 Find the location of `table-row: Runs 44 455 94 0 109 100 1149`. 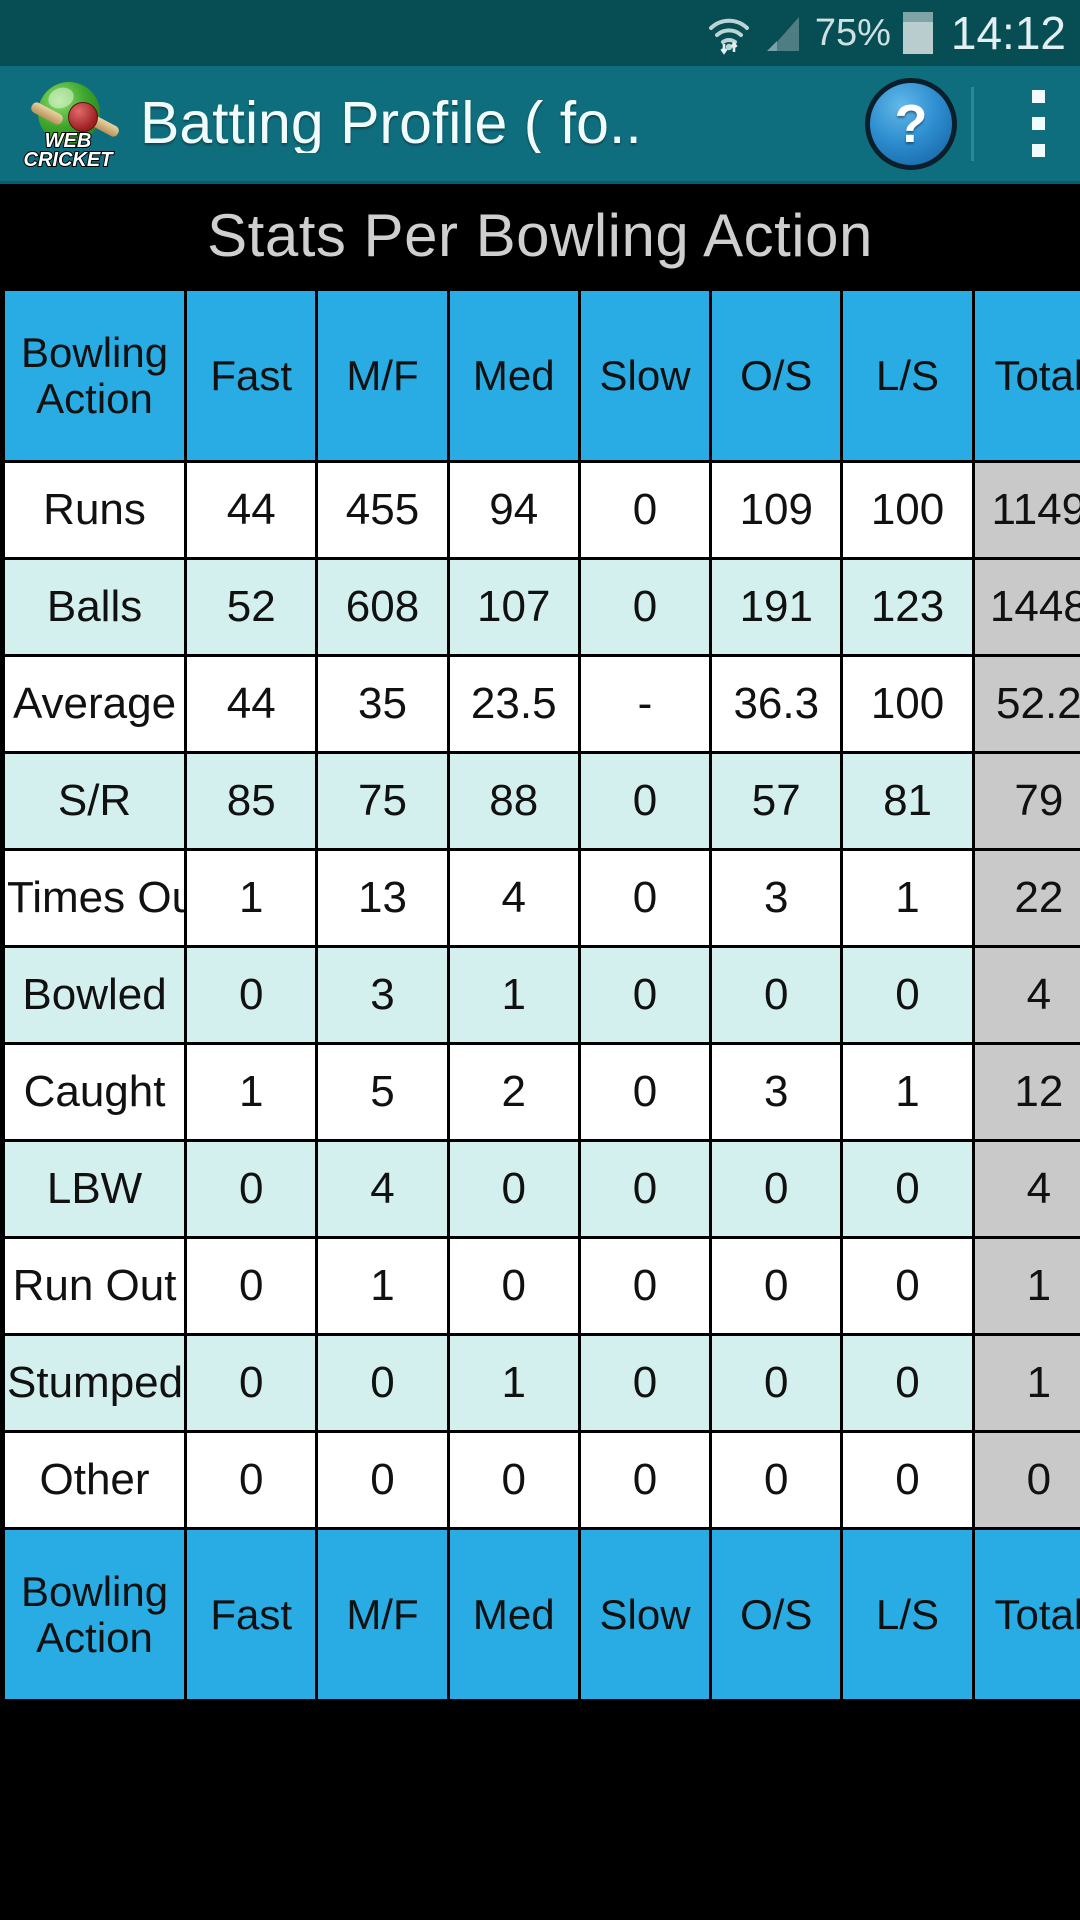

table-row: Runs 44 455 94 0 109 100 1149 is located at coordinates (540, 510).